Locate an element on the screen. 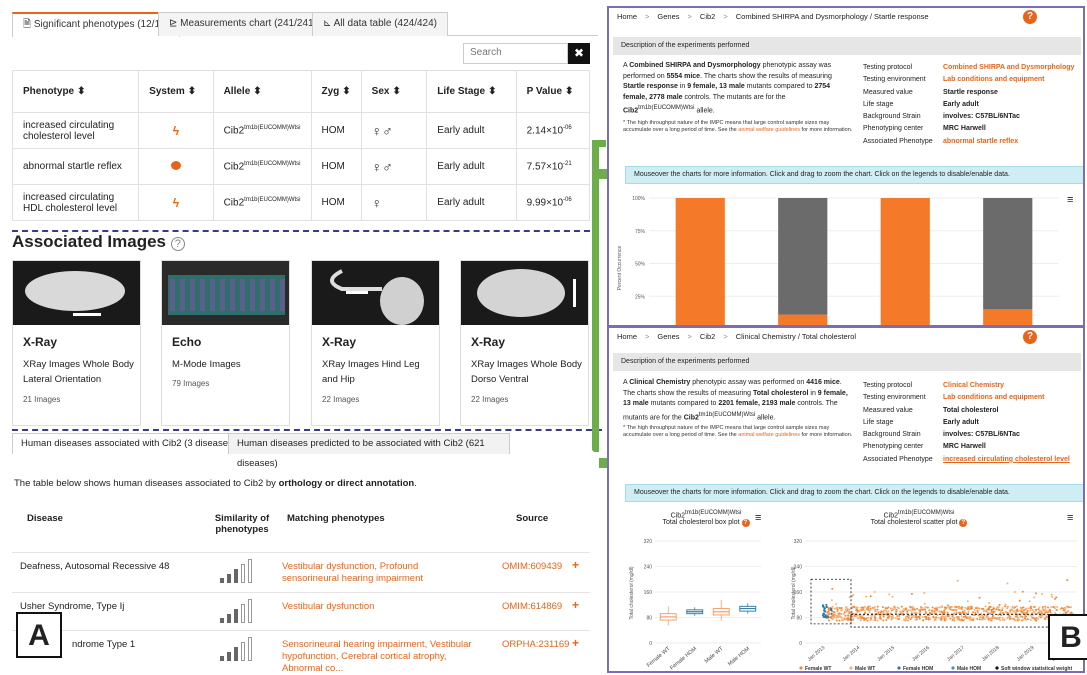 The image size is (1087, 675). legend-item: Male HOM is located at coordinates (969, 669).